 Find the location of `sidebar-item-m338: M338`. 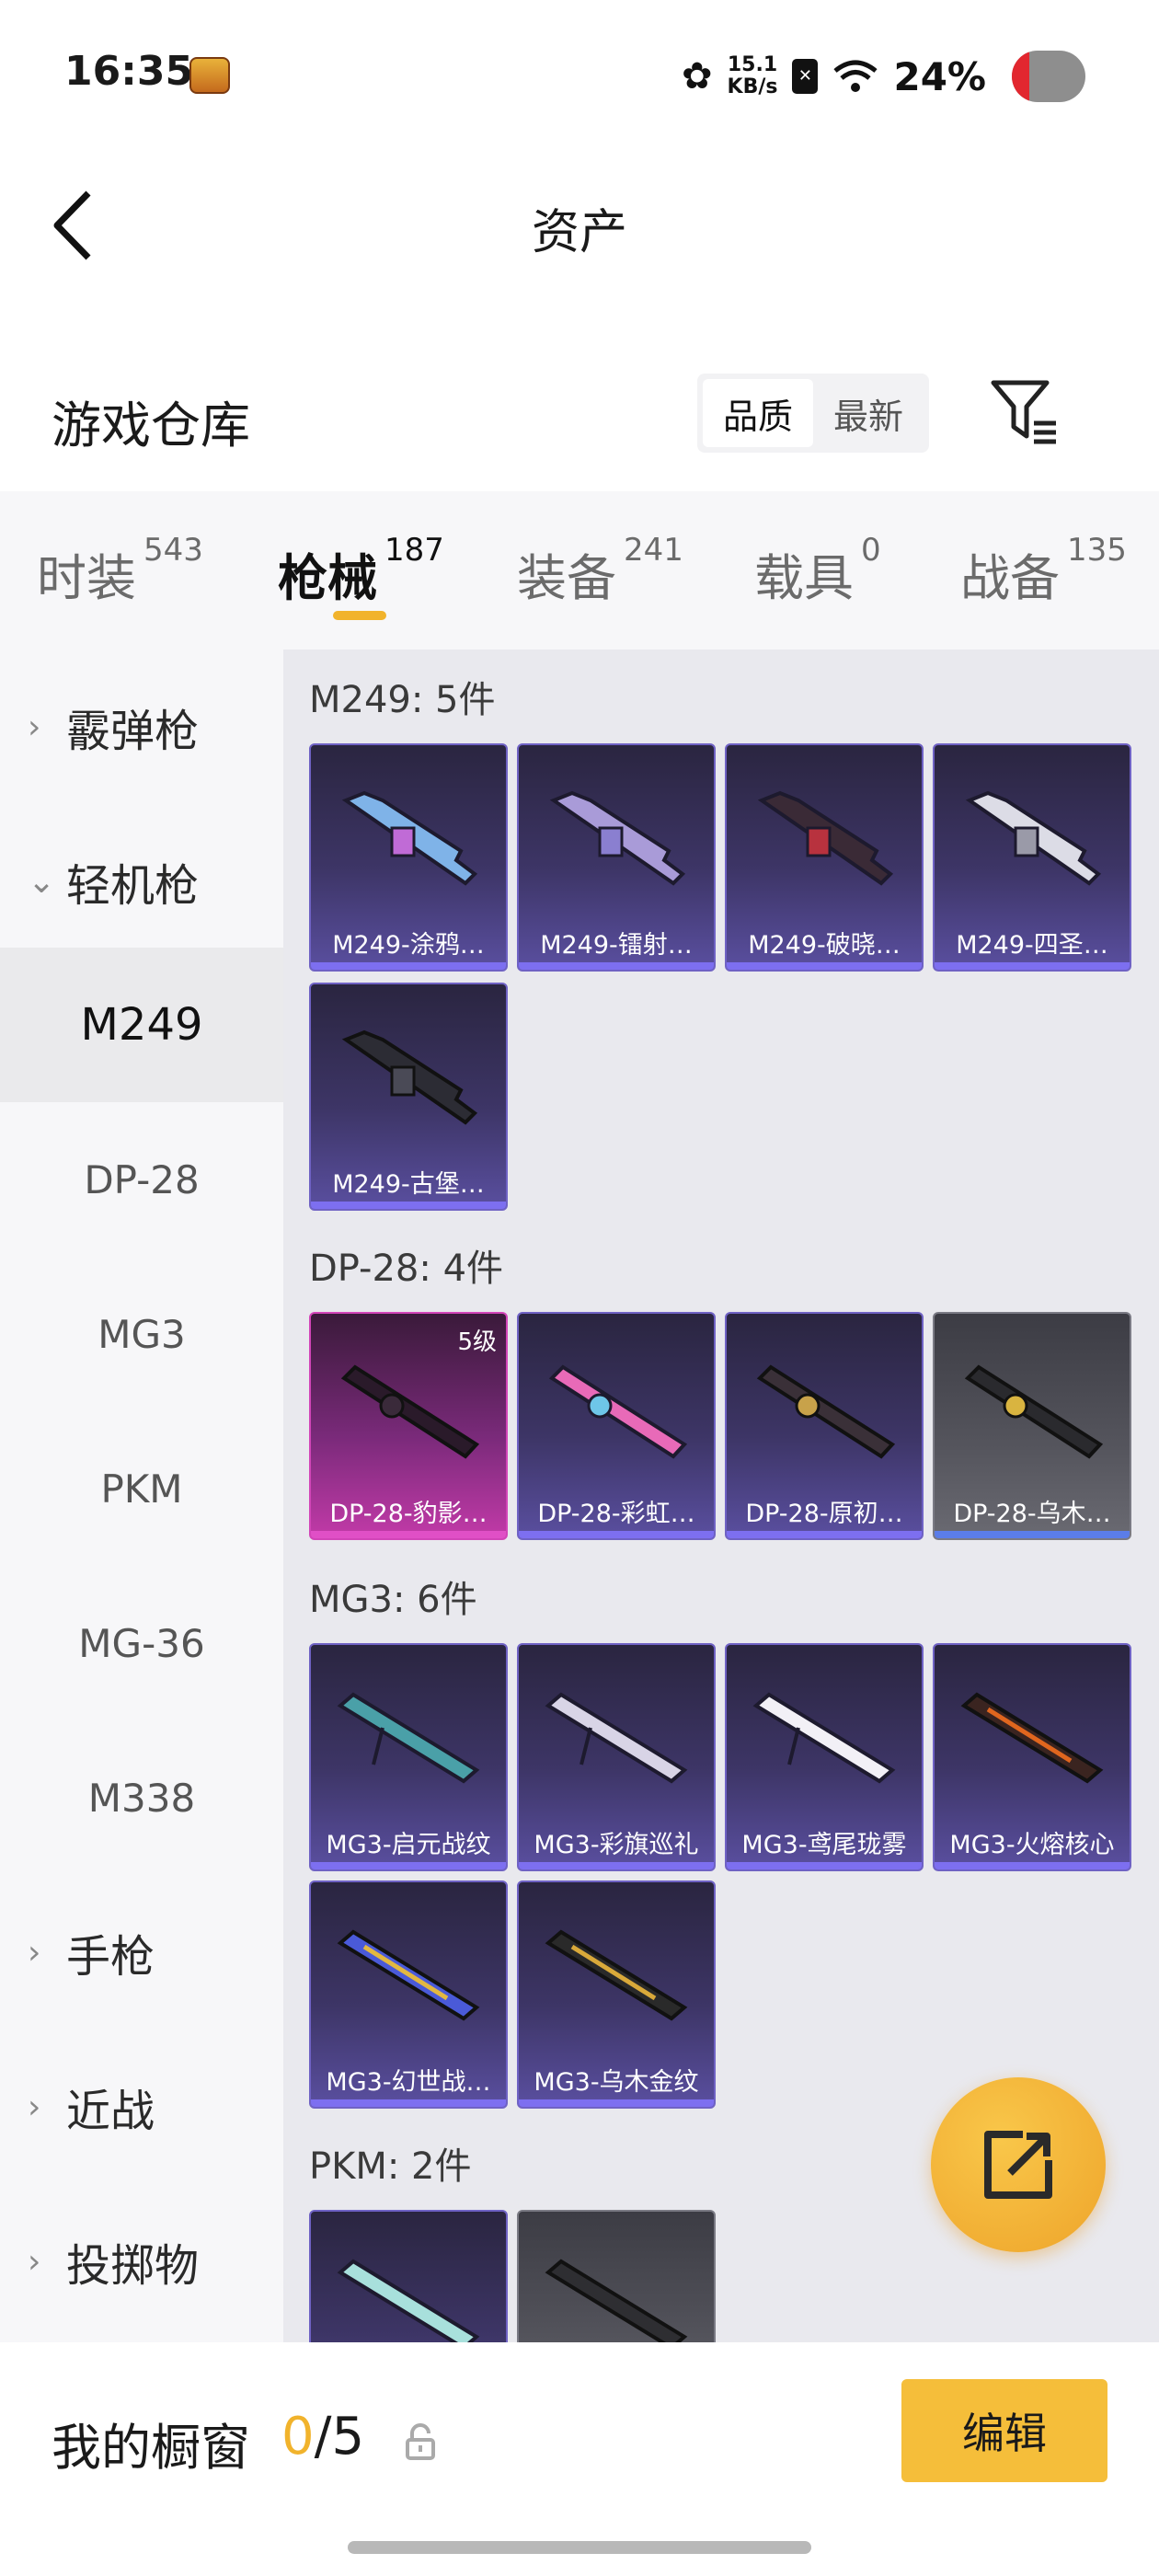

sidebar-item-m338: M338 is located at coordinates (141, 1797).